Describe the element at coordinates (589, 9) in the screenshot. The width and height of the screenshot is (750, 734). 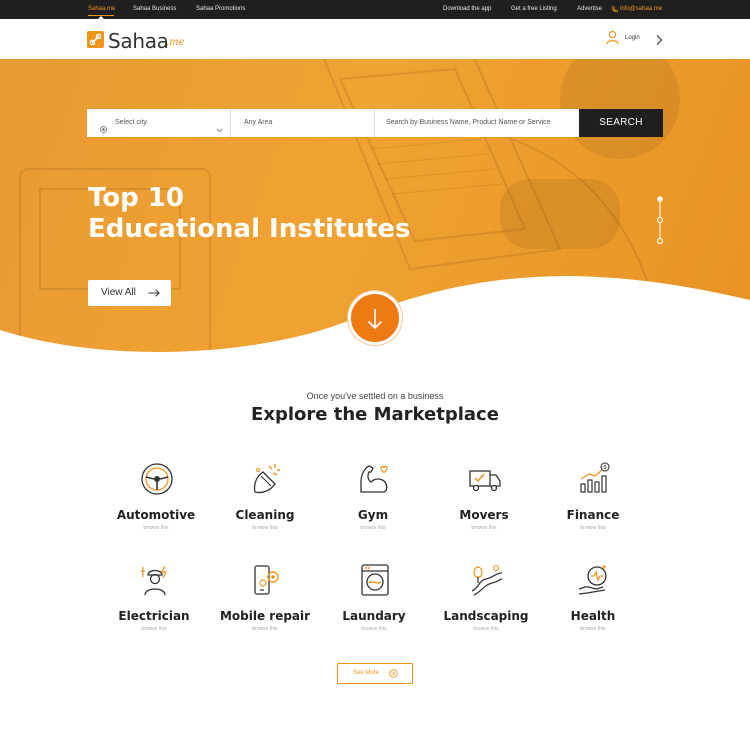
I see `advertise-link: Advertise` at that location.